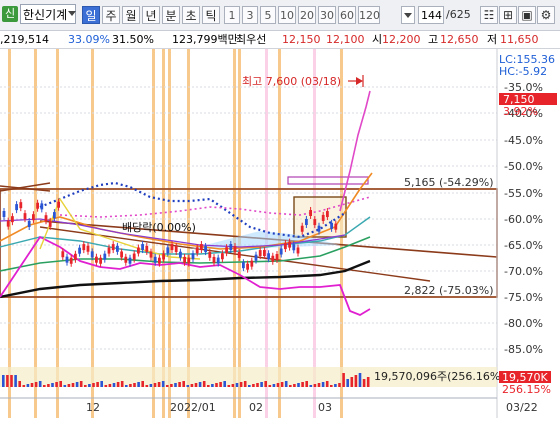 This screenshot has width=560, height=421. I want to click on period-tick-button: 틱, so click(211, 15).